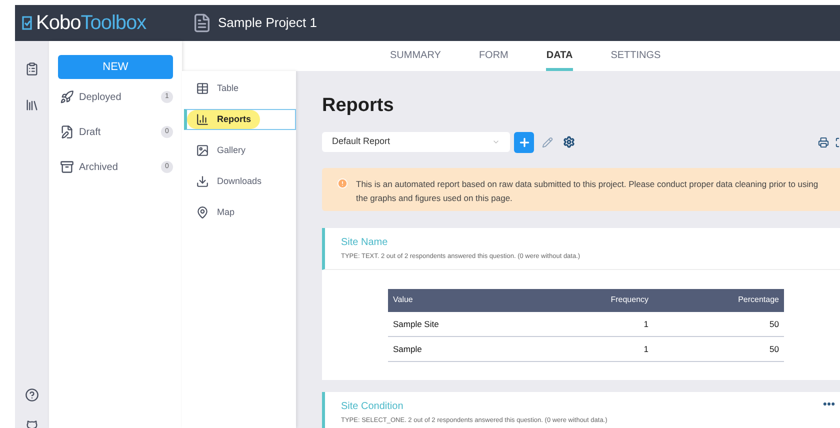  What do you see at coordinates (115, 67) in the screenshot?
I see `new-button: NEW` at bounding box center [115, 67].